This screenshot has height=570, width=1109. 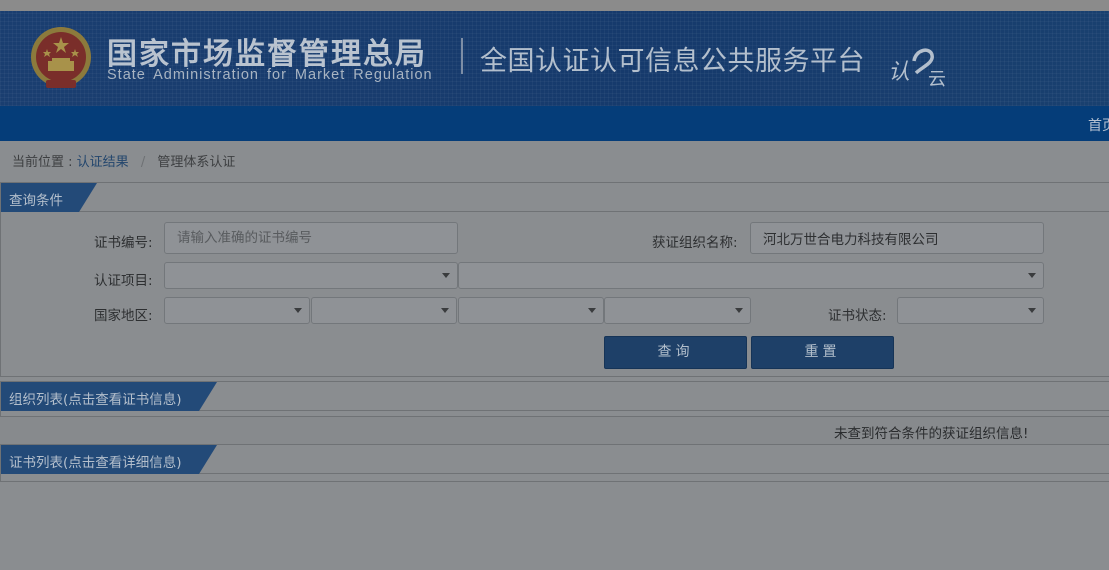 I want to click on org-list-title: 组织列表(点击查看证书信息), so click(x=109, y=396).